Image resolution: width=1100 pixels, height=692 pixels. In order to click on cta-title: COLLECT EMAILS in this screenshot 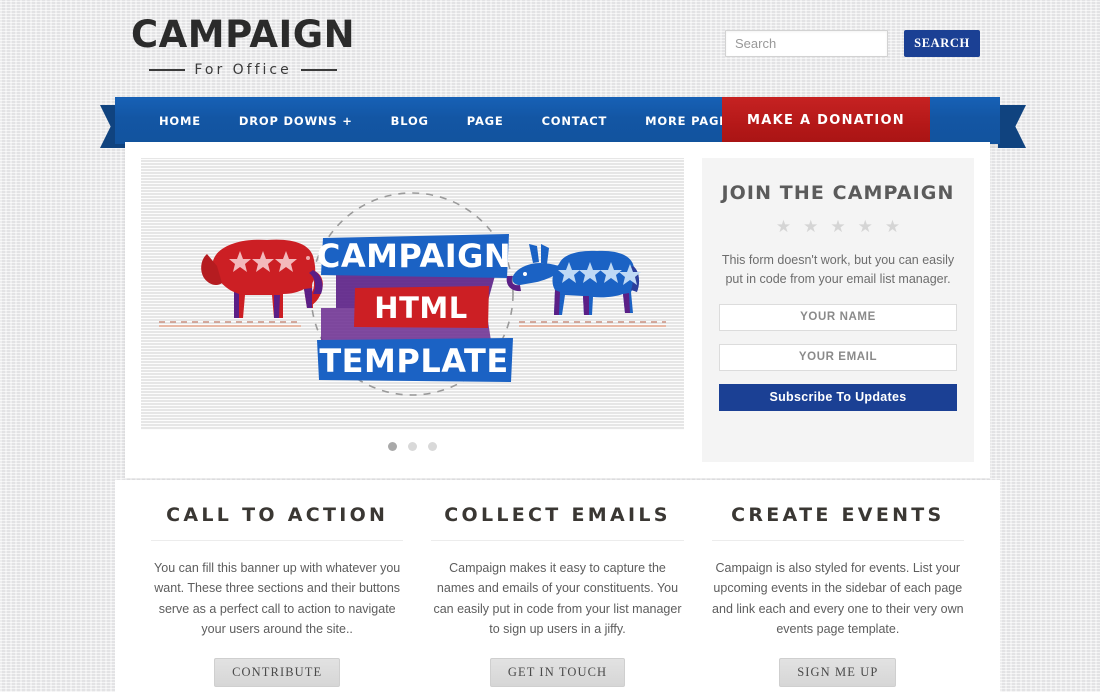, I will do `click(557, 522)`.